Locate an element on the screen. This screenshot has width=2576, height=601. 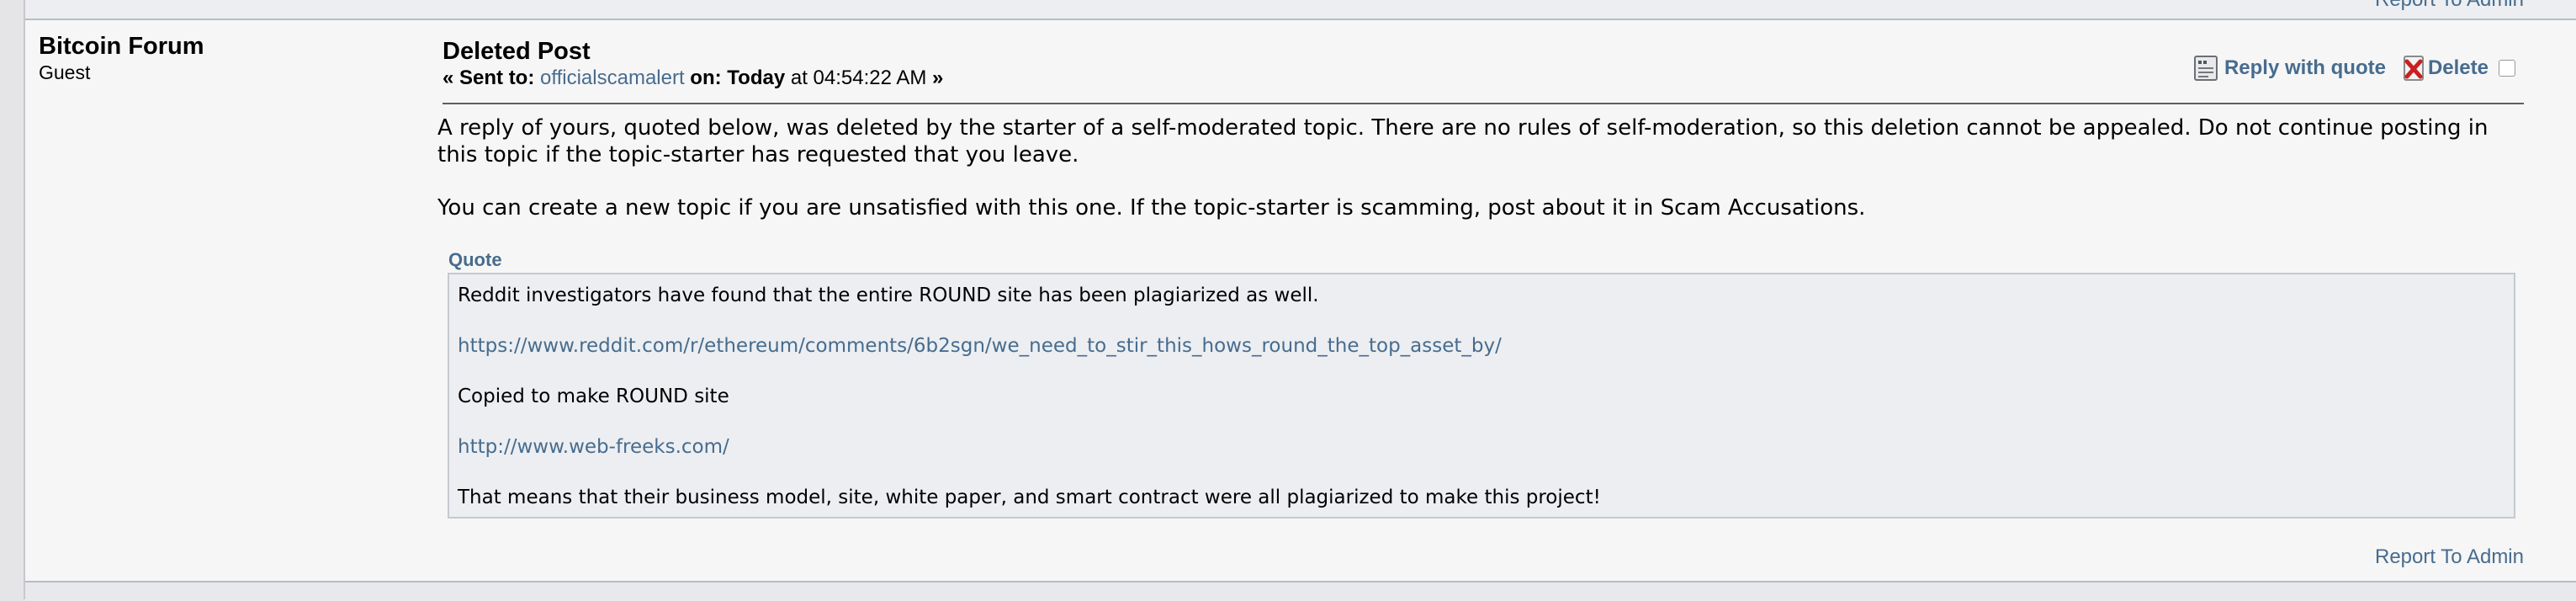
delete-label: Delete is located at coordinates (2458, 68).